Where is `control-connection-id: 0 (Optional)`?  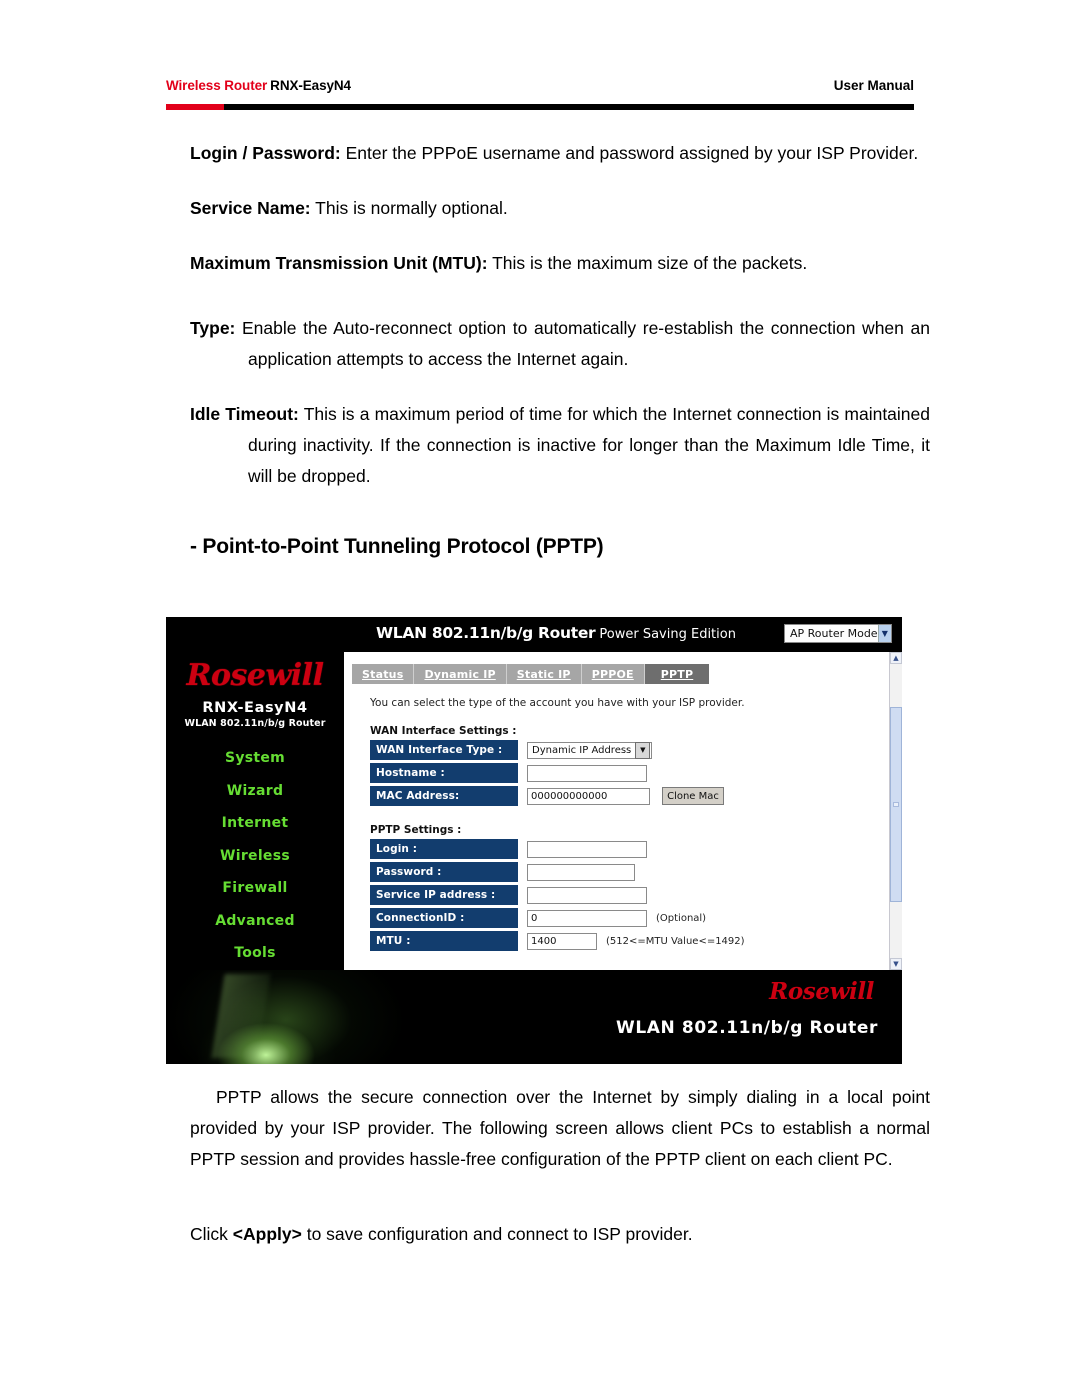
control-connection-id: 0 (Optional) is located at coordinates (617, 918).